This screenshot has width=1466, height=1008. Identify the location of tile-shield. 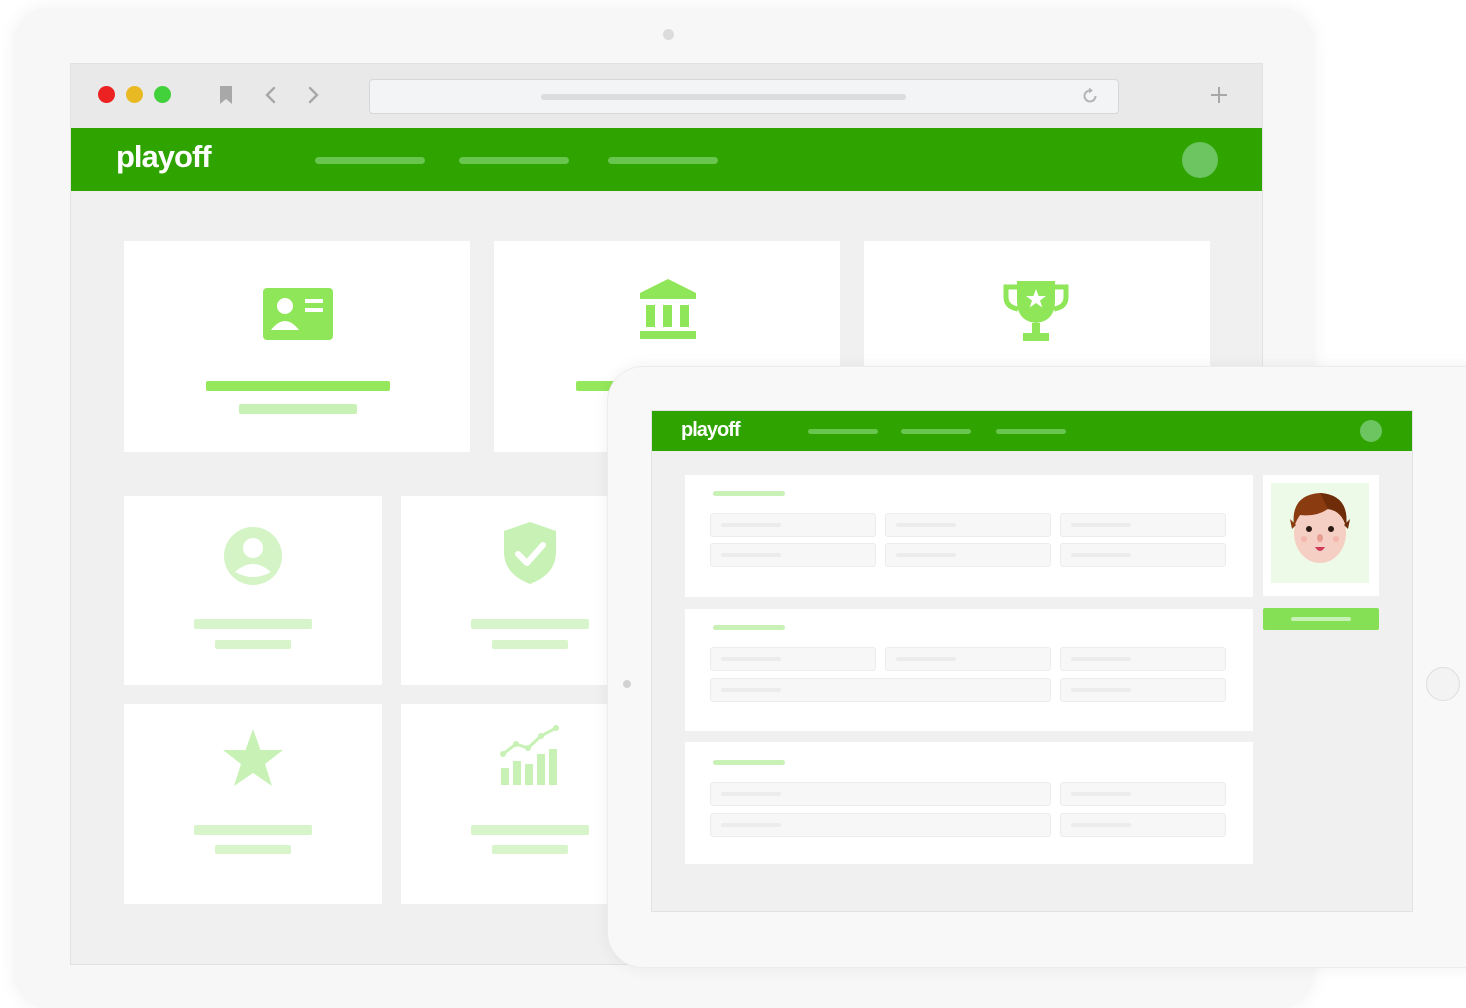
(504, 590).